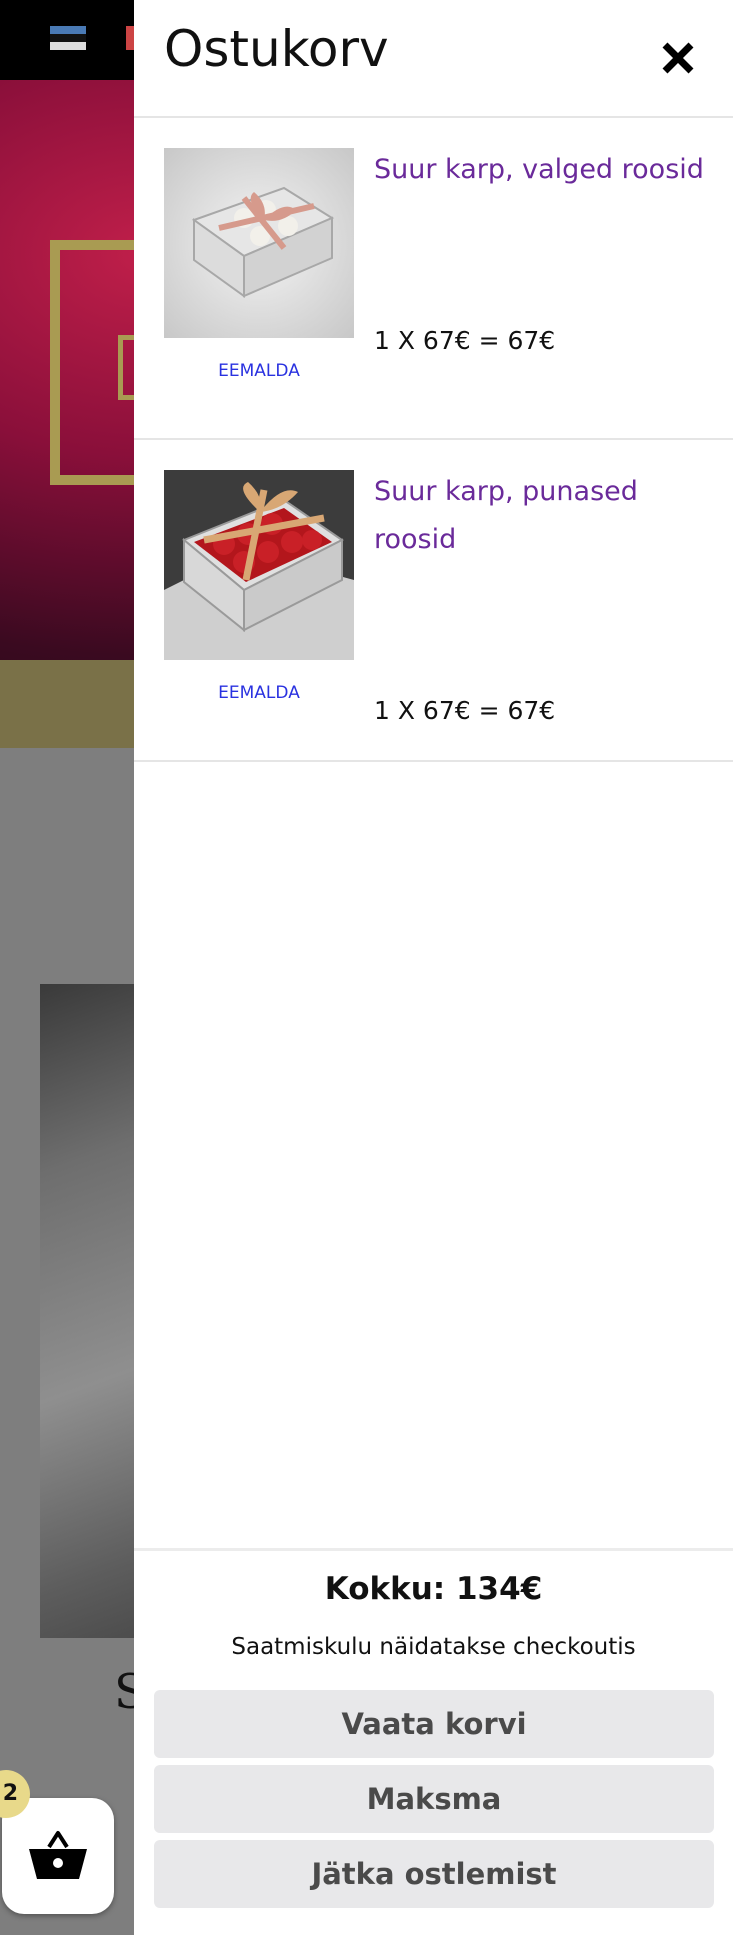 The height and width of the screenshot is (1935, 733). Describe the element at coordinates (539, 516) in the screenshot. I see `item-name-link: Suur karp, punased roosid` at that location.